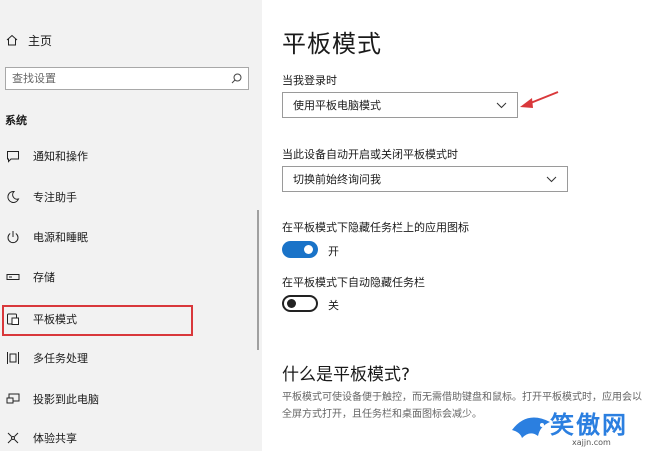  Describe the element at coordinates (40, 40) in the screenshot. I see `home-label: 主页` at that location.